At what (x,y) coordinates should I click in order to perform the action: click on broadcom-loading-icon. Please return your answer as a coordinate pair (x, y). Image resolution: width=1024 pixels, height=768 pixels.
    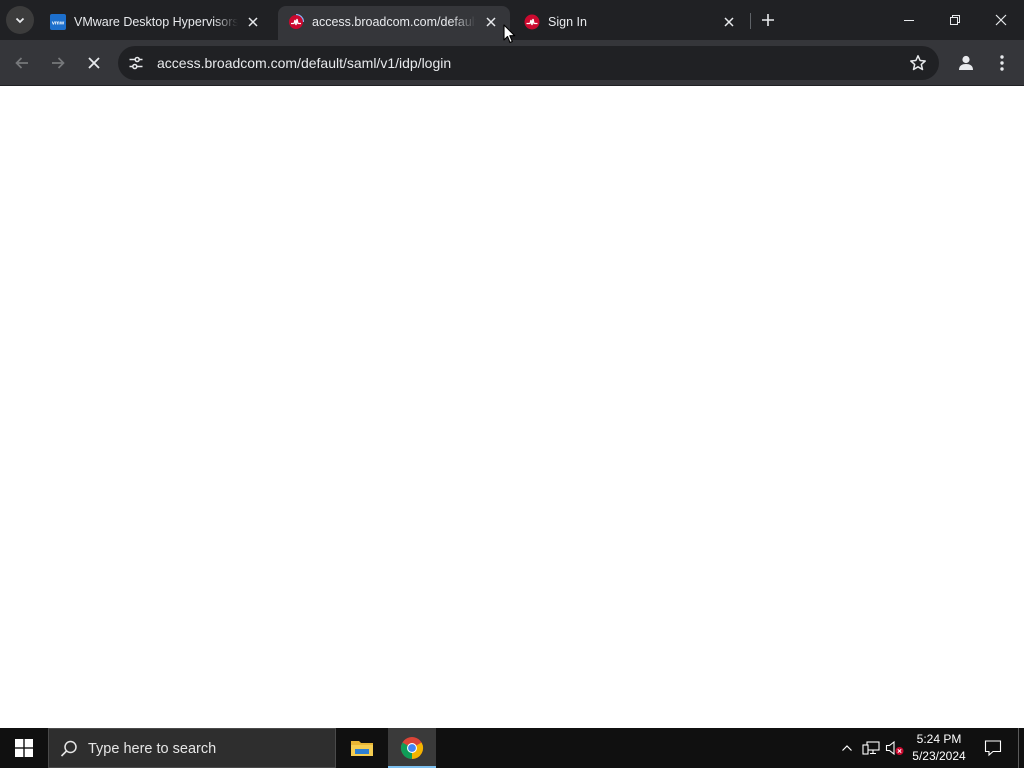
    Looking at the image, I should click on (296, 22).